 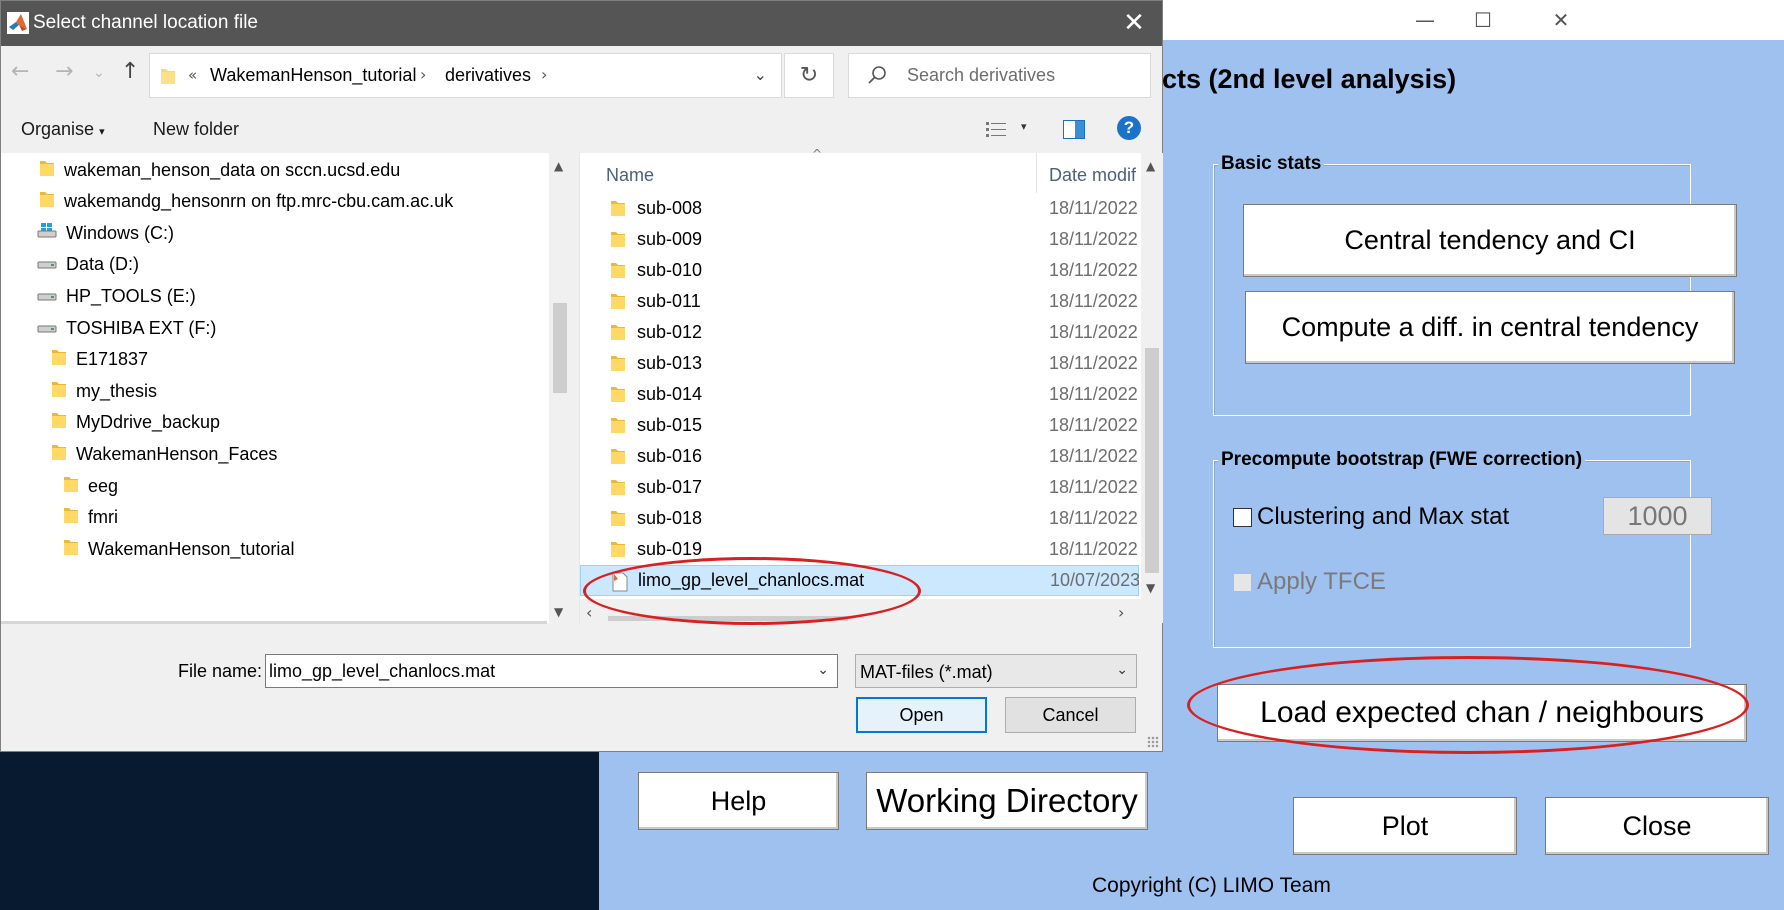 I want to click on file-row: sub-010 18/11/2022, so click(x=859, y=270).